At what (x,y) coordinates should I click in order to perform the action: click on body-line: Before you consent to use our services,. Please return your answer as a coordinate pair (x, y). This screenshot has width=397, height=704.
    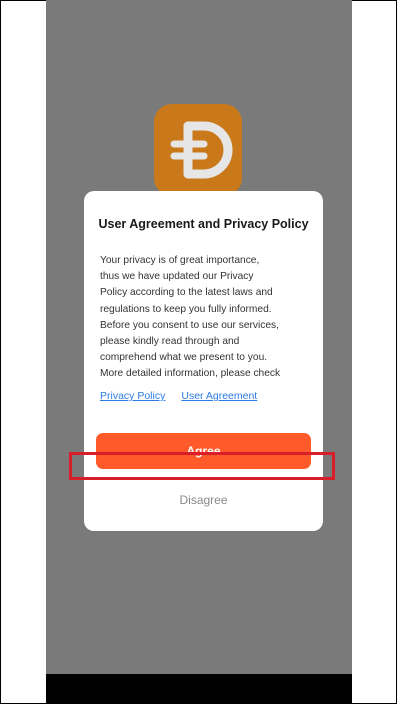
    Looking at the image, I should click on (189, 325).